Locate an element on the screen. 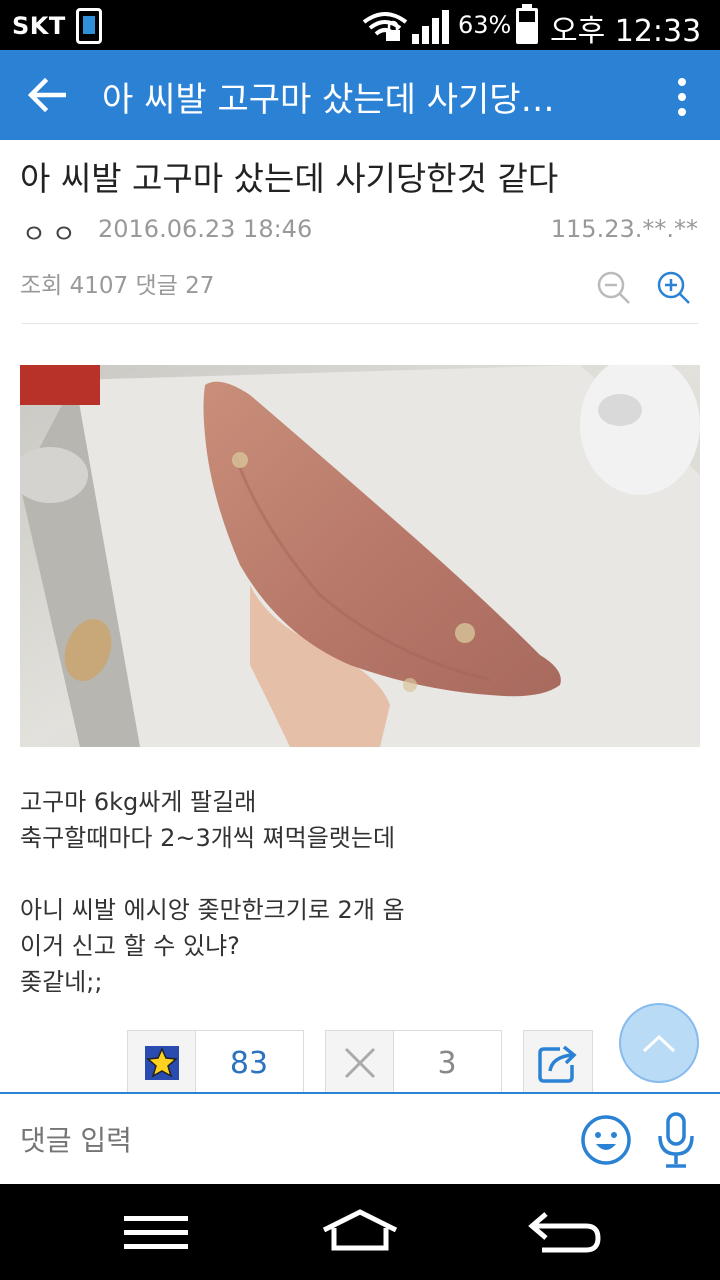 The image size is (720, 1280). dislike-button: 3 is located at coordinates (413, 1063).